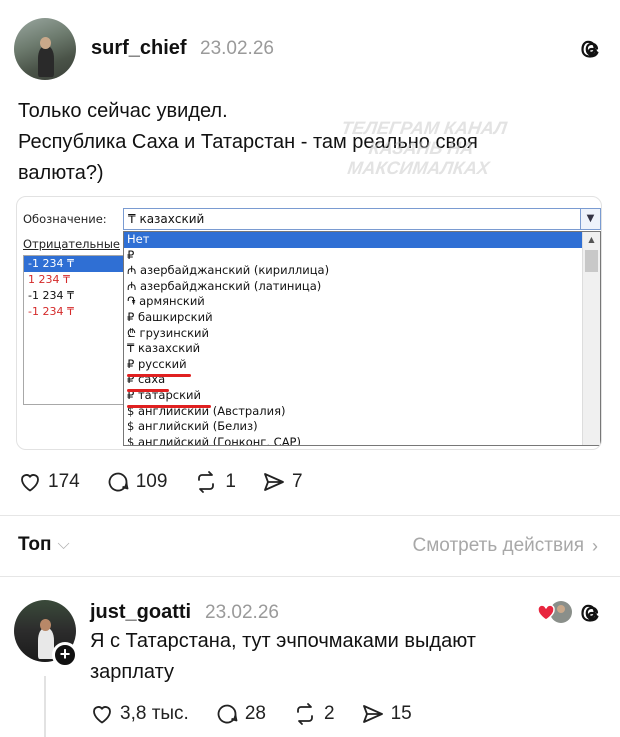 The image size is (620, 737). I want to click on repost-count: 2, so click(329, 713).